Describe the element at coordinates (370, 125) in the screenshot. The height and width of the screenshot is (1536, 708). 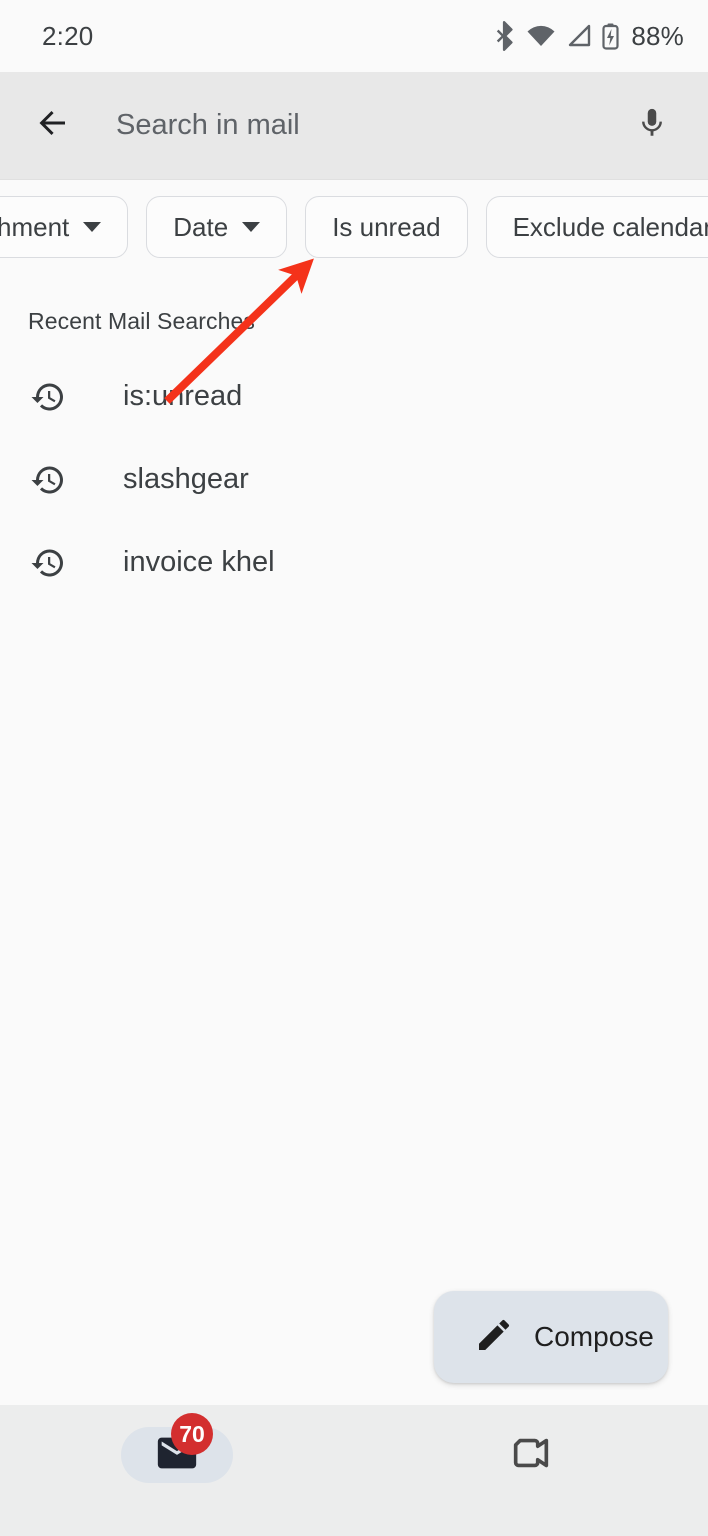
I see `search-input: Search in mail` at that location.